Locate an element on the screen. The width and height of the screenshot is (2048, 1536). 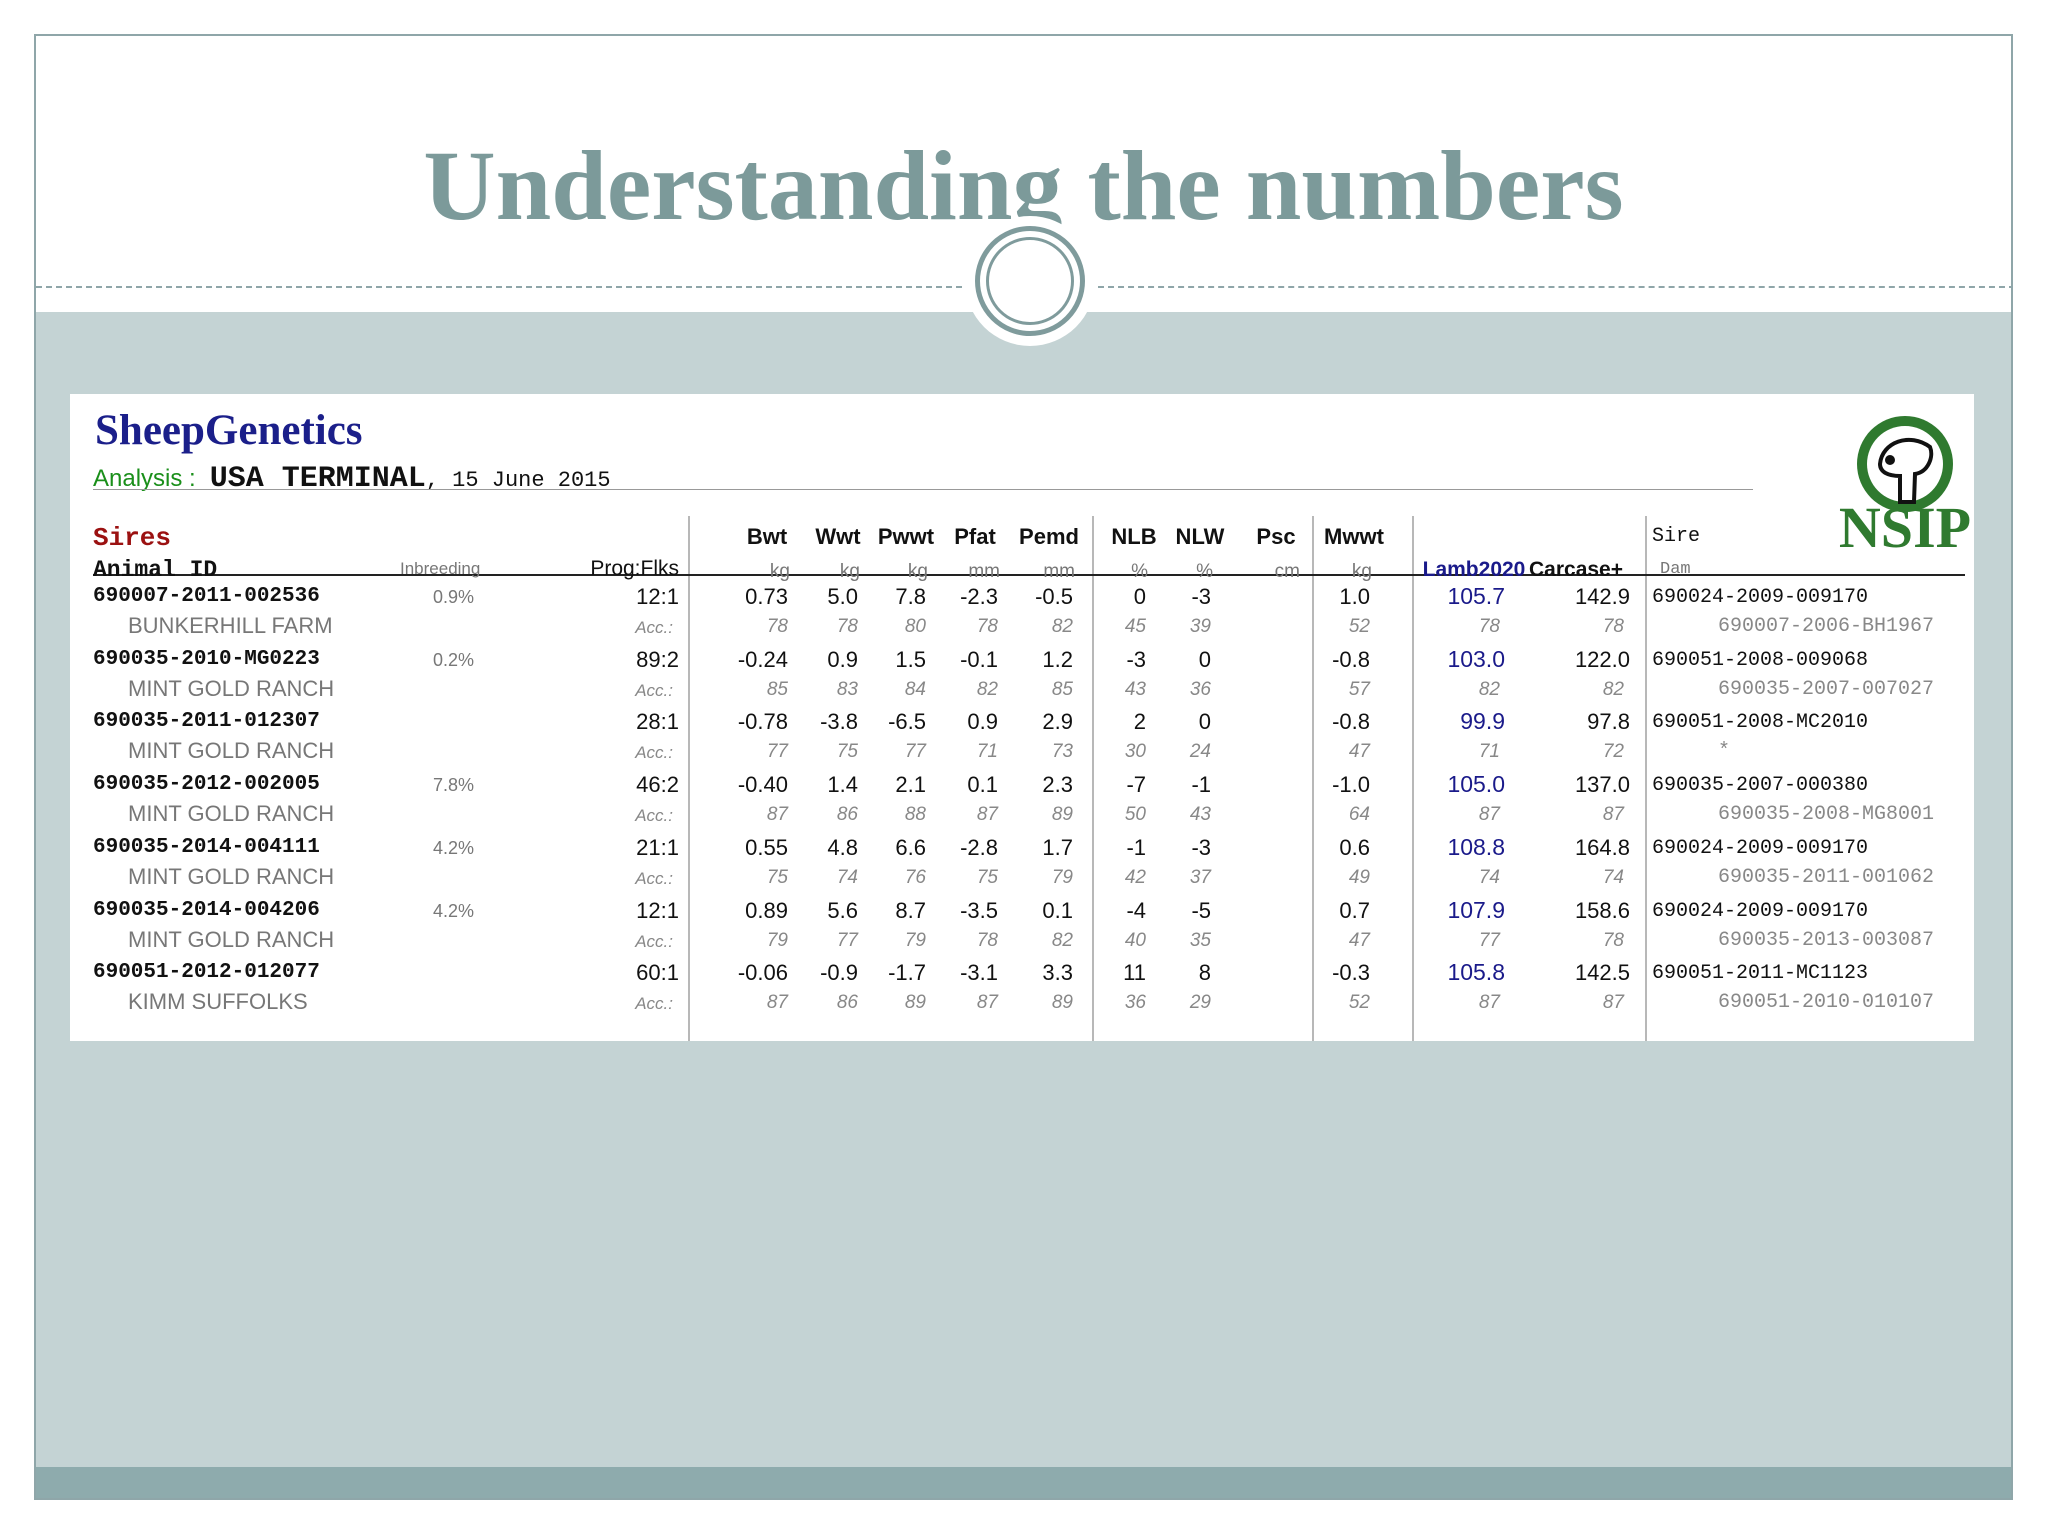
accuracy-value-bwt: 78 is located at coordinates (777, 626).